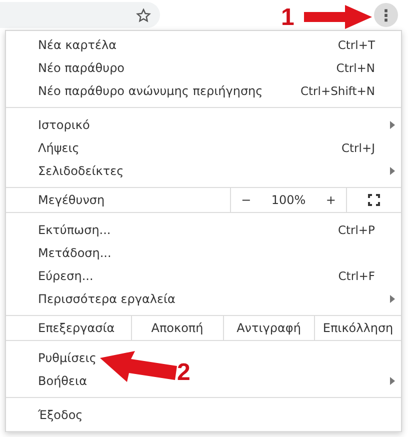  What do you see at coordinates (338, 17) in the screenshot?
I see `arrow-drawing` at bounding box center [338, 17].